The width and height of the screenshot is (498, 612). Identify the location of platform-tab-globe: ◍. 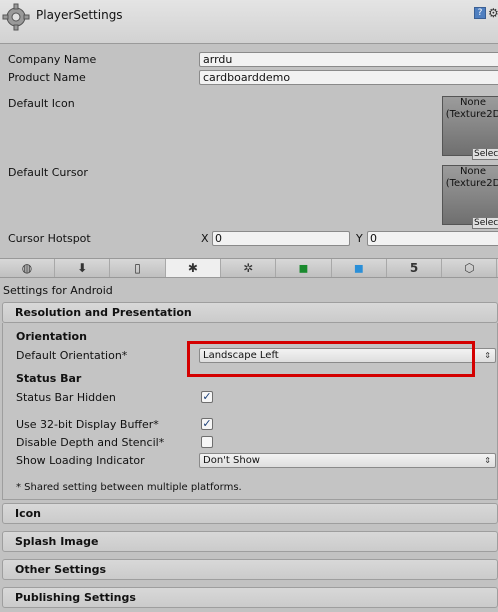
(27, 268).